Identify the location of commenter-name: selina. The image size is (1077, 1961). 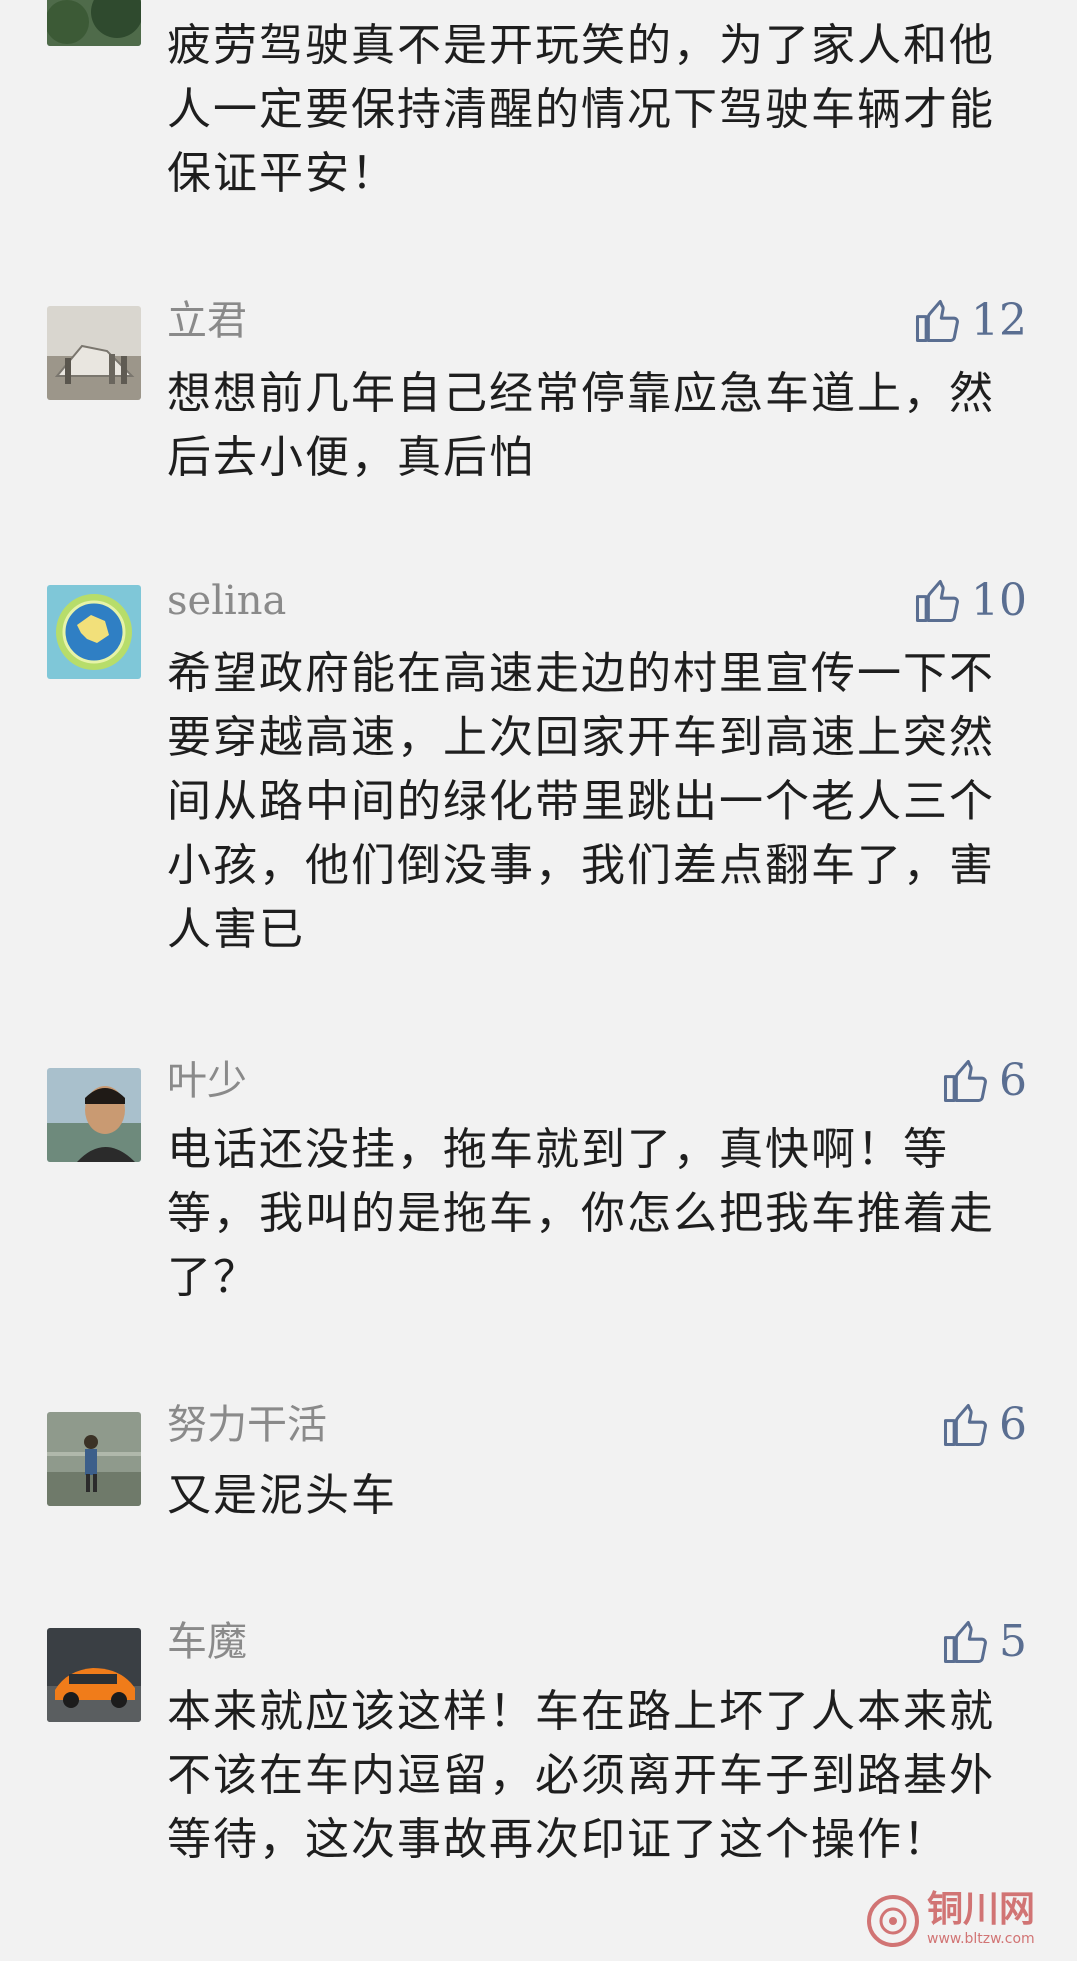
(226, 601).